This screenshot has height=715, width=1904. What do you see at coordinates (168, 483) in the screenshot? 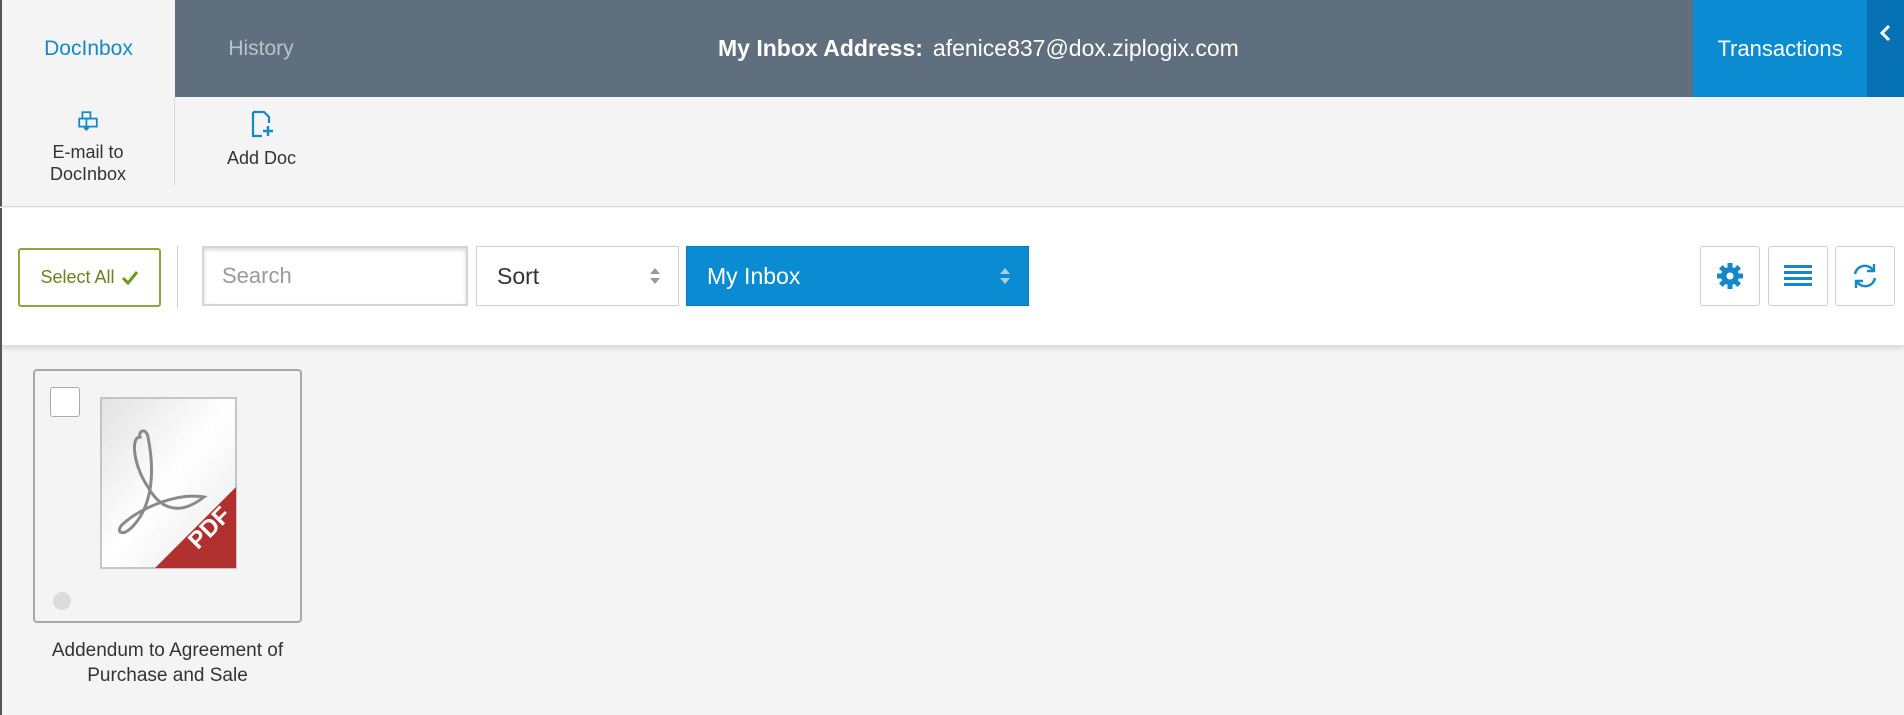
I see `pdf-file-icon: PDF` at bounding box center [168, 483].